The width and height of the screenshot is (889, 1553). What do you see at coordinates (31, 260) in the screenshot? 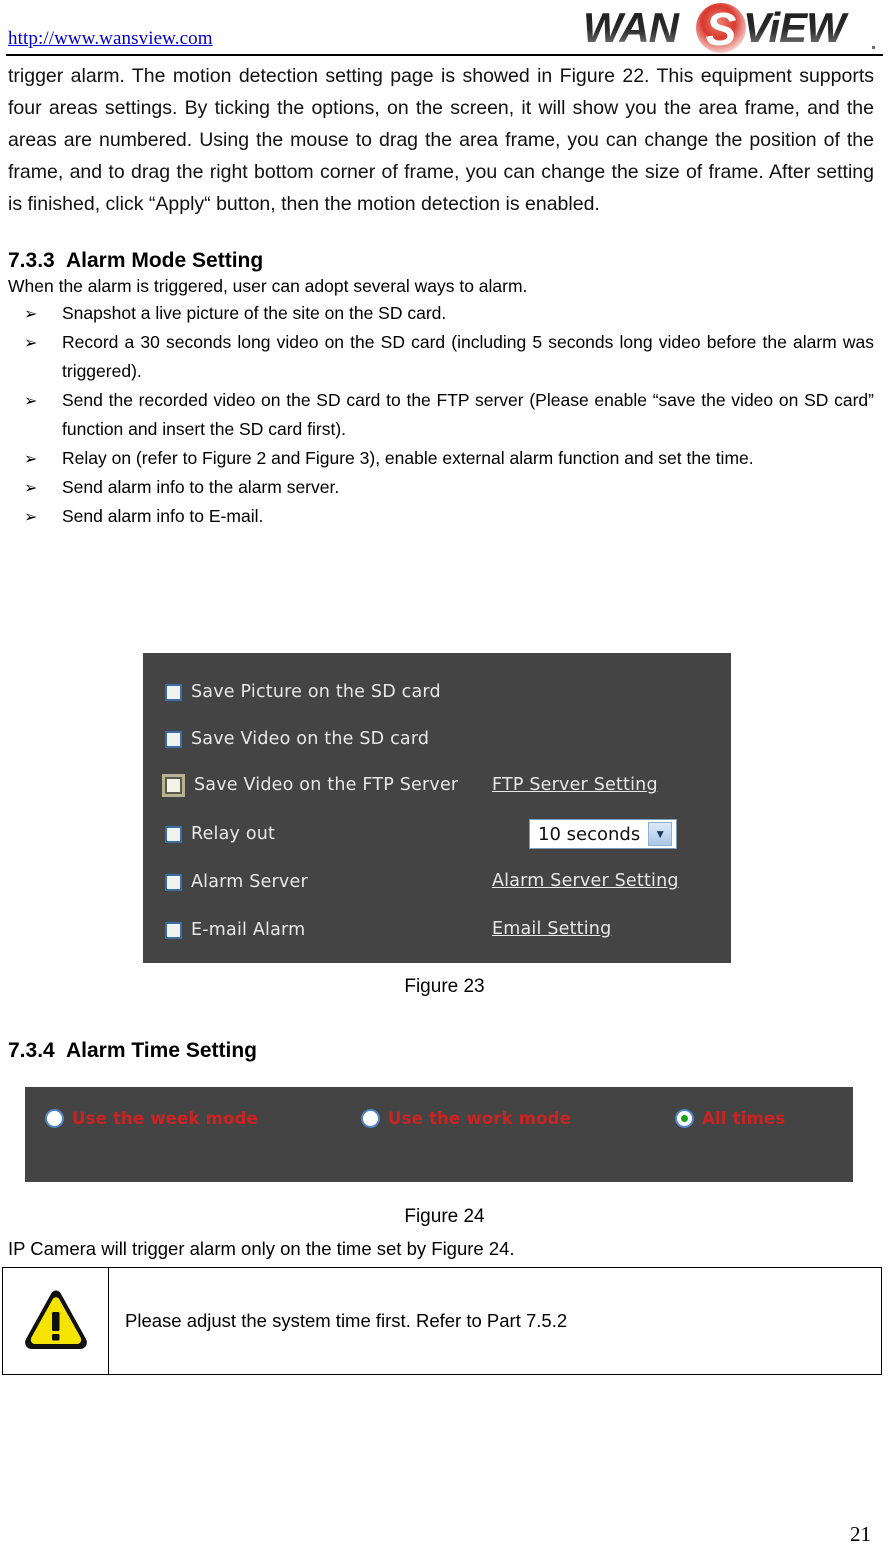
I see `section-number-733: 7.3.3` at bounding box center [31, 260].